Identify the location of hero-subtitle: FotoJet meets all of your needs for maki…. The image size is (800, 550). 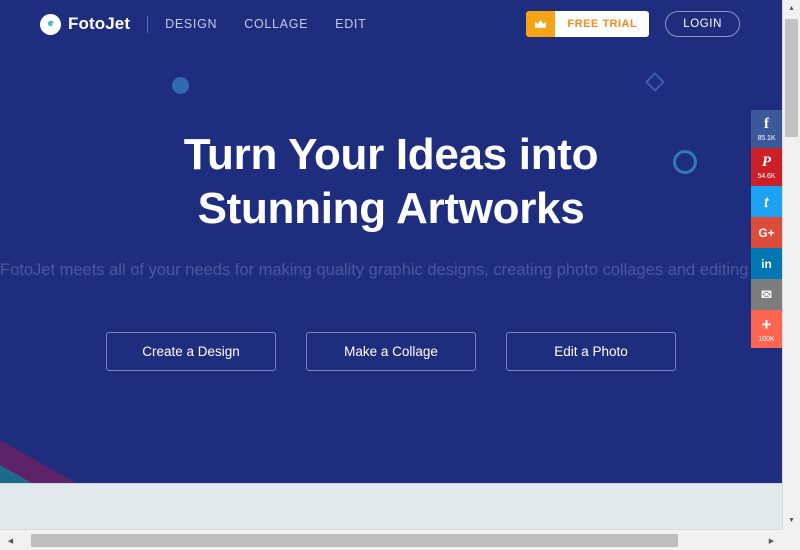
(391, 270).